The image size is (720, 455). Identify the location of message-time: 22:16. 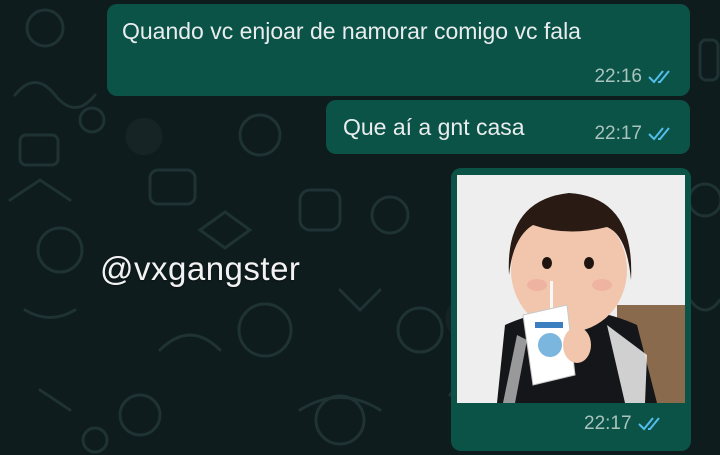
(618, 76).